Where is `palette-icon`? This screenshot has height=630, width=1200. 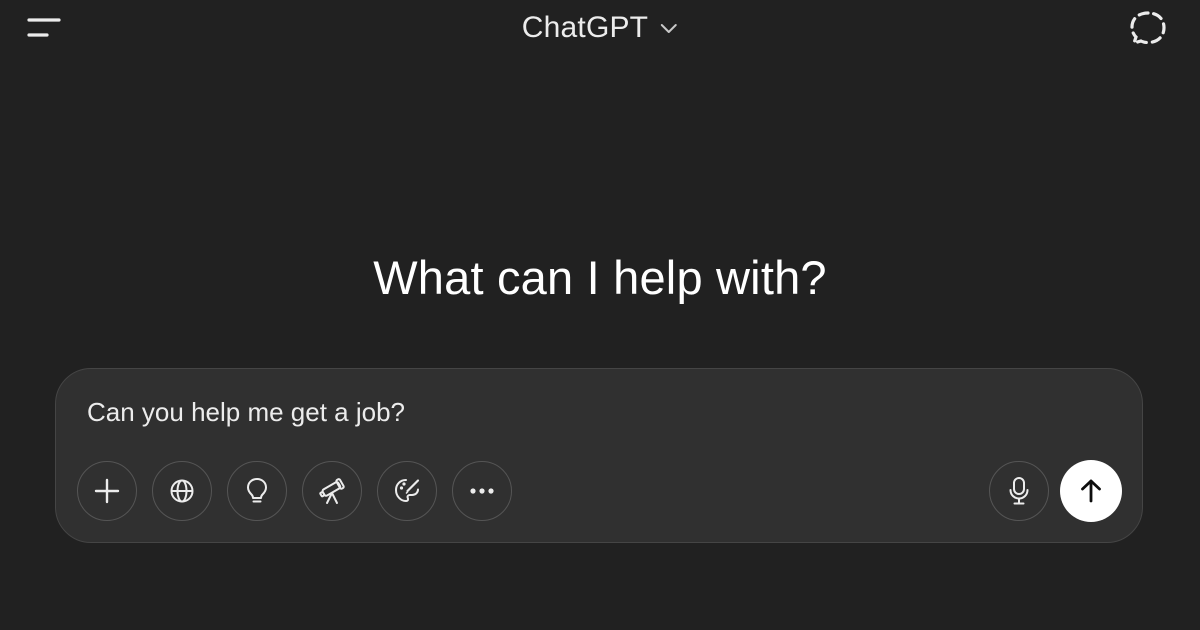 palette-icon is located at coordinates (407, 491).